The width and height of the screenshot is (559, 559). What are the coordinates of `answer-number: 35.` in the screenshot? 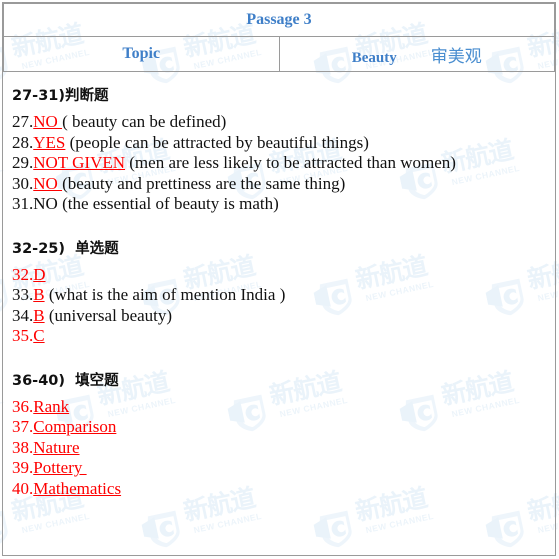 It's located at (23, 335).